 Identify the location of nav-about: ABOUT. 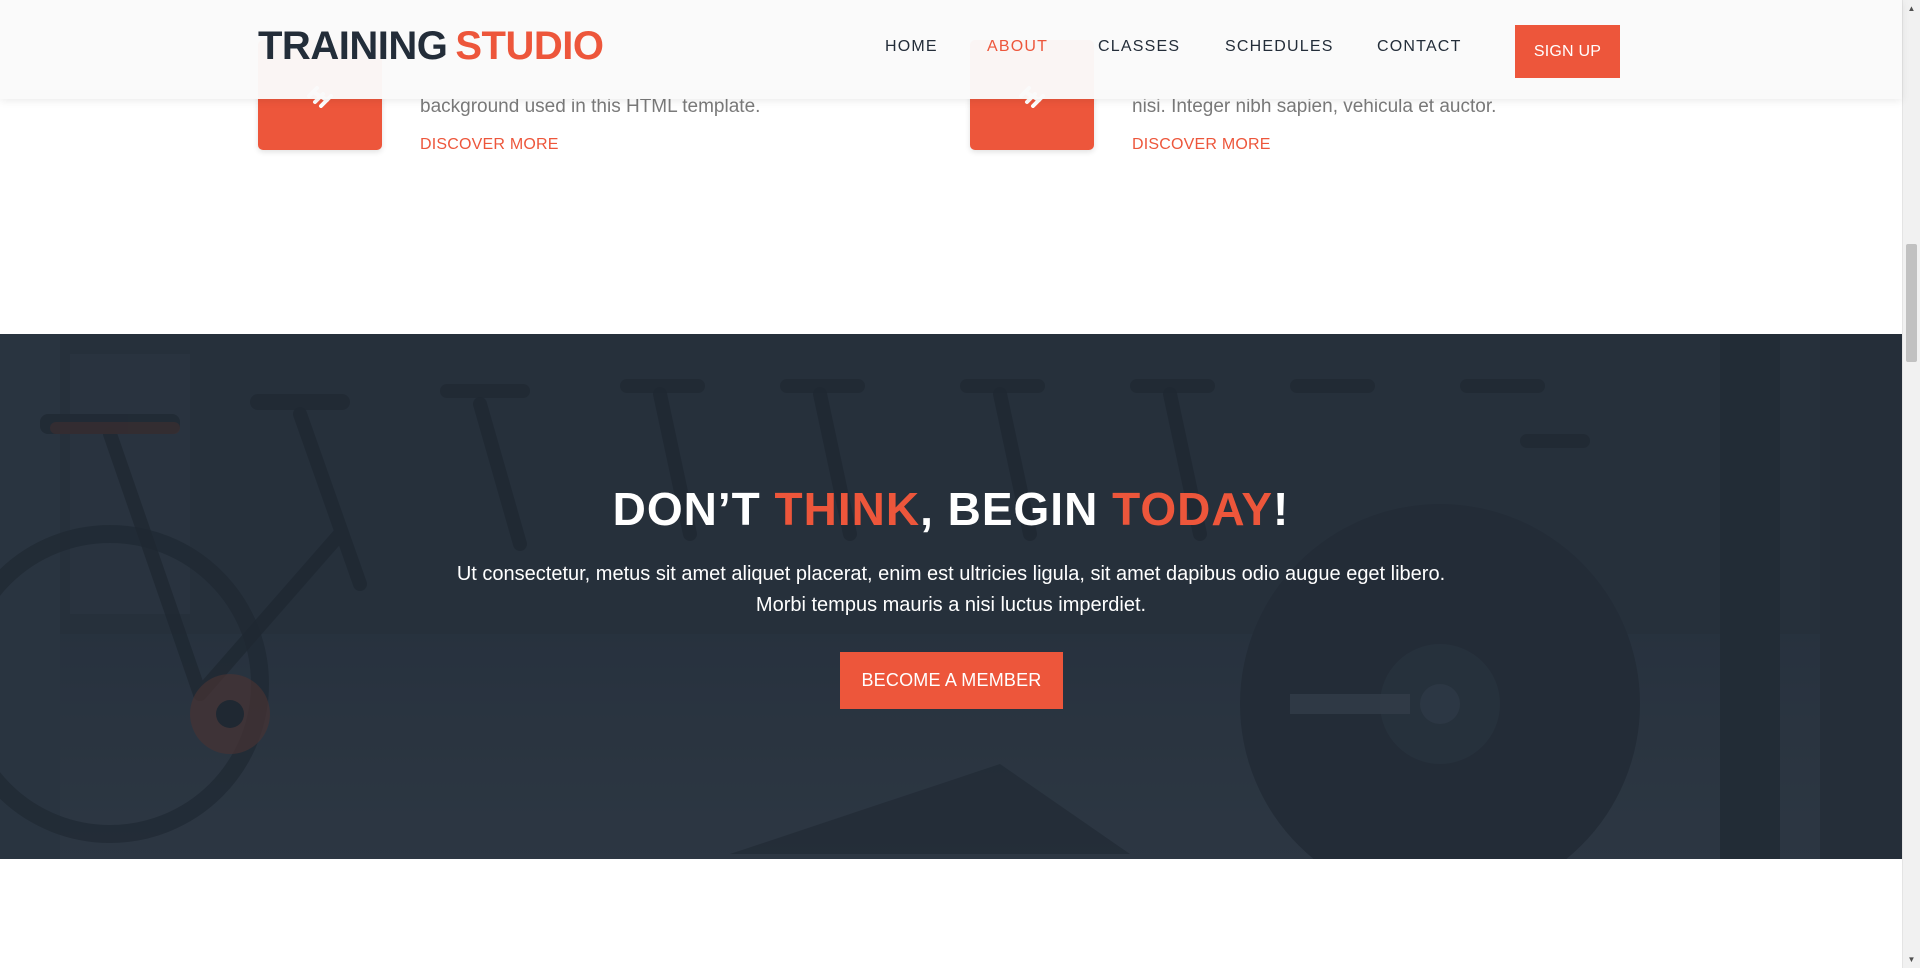
(1017, 47).